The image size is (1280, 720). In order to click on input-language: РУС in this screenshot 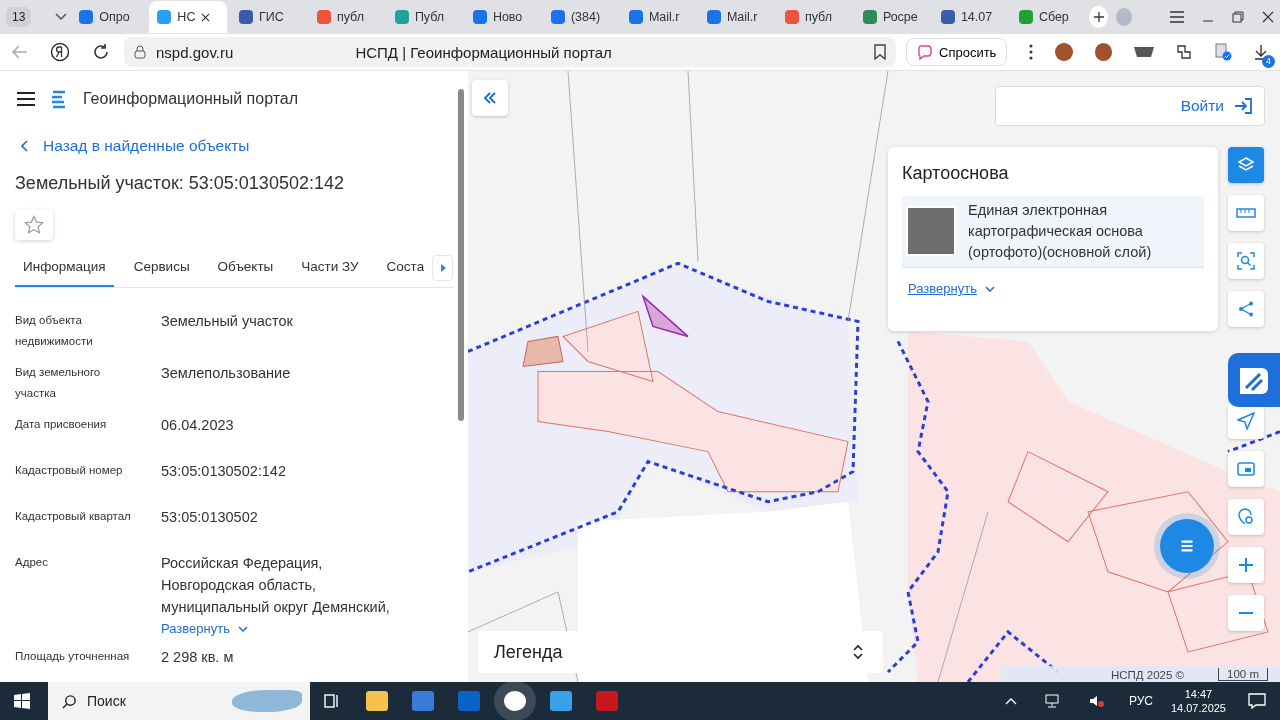, I will do `click(1140, 701)`.